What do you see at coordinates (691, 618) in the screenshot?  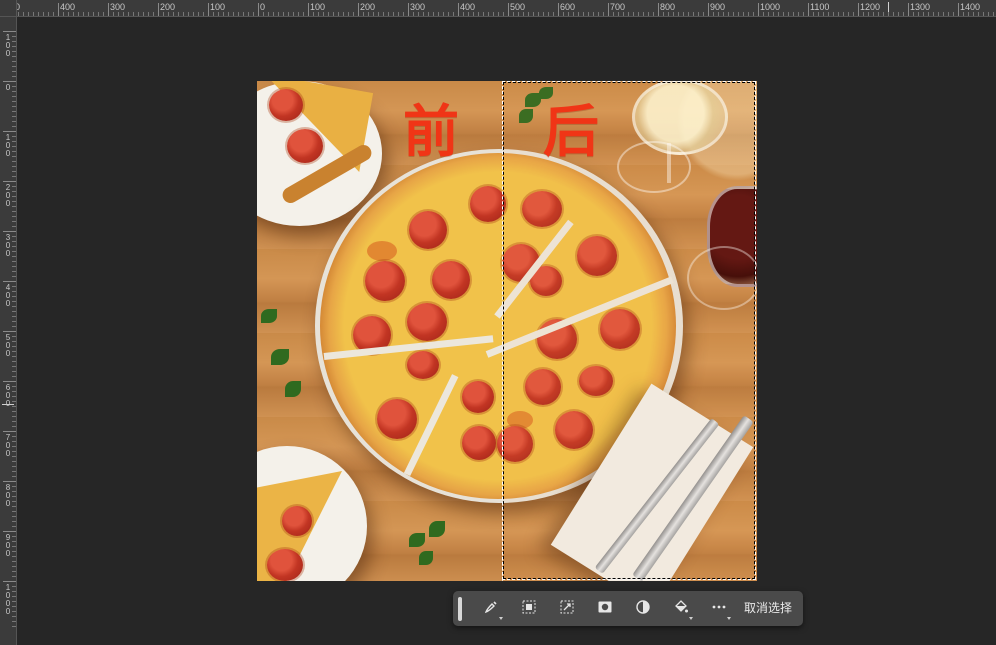 I see `dropdown-caret-icon` at bounding box center [691, 618].